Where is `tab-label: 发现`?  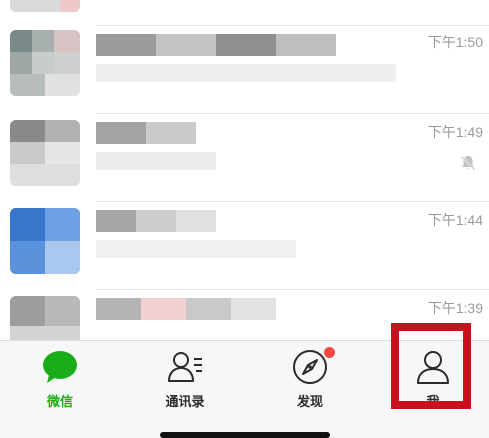 tab-label: 发现 is located at coordinates (309, 401).